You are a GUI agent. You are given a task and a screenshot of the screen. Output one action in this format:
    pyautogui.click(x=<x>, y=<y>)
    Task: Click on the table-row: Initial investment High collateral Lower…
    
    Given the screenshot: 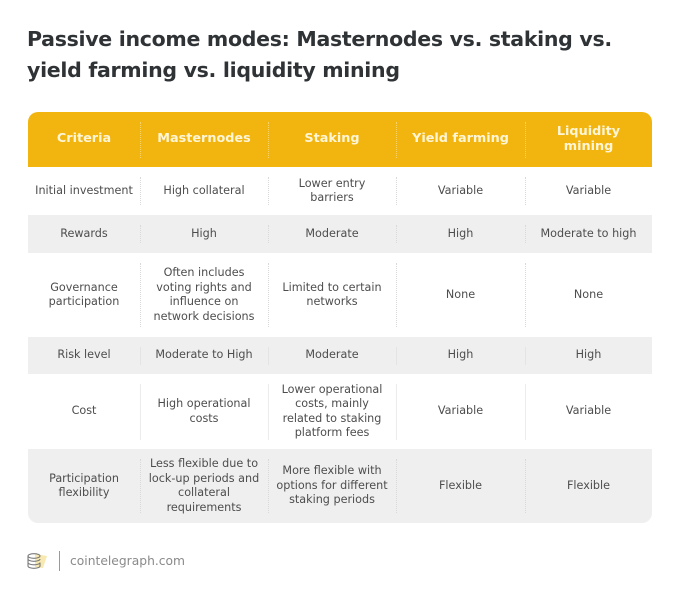 What is the action you would take?
    pyautogui.click(x=340, y=191)
    